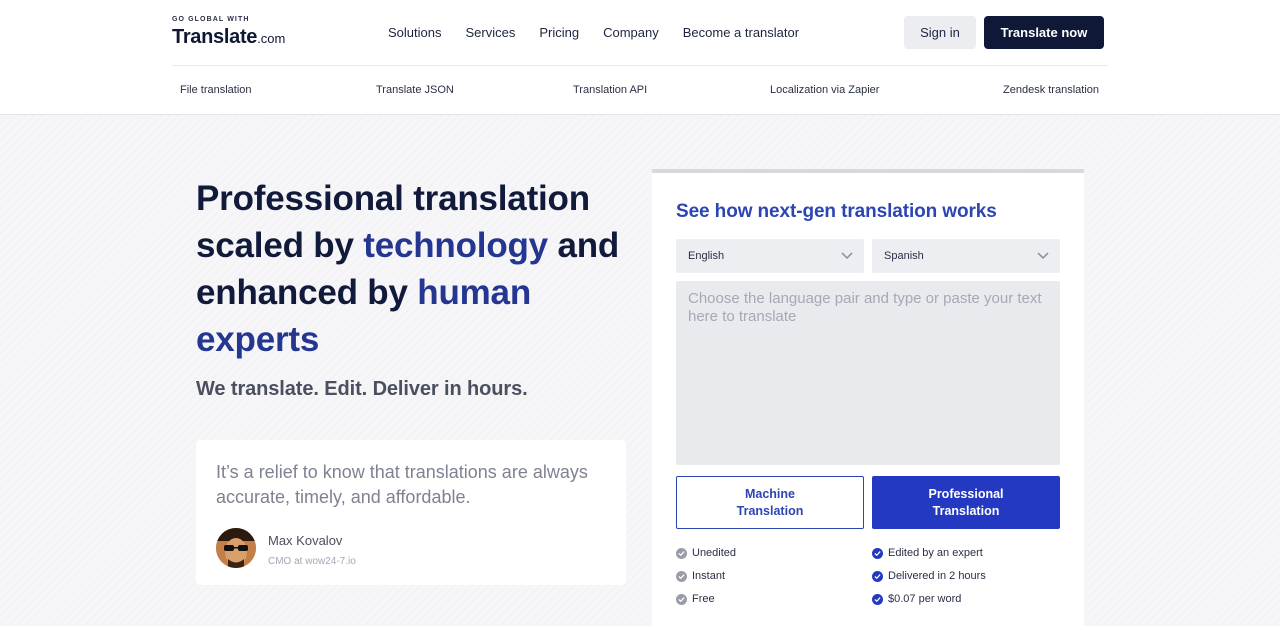 The image size is (1280, 629). What do you see at coordinates (305, 540) in the screenshot?
I see `testimonial-author: Max Kovalov` at bounding box center [305, 540].